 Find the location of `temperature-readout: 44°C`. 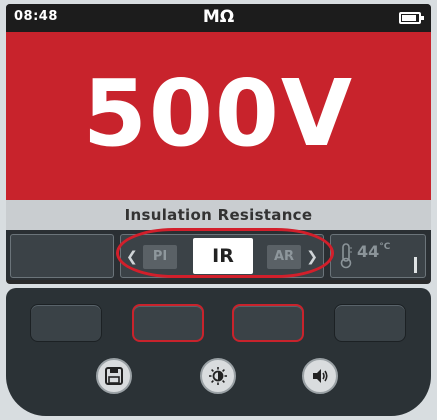

temperature-readout: 44°C is located at coordinates (373, 251).